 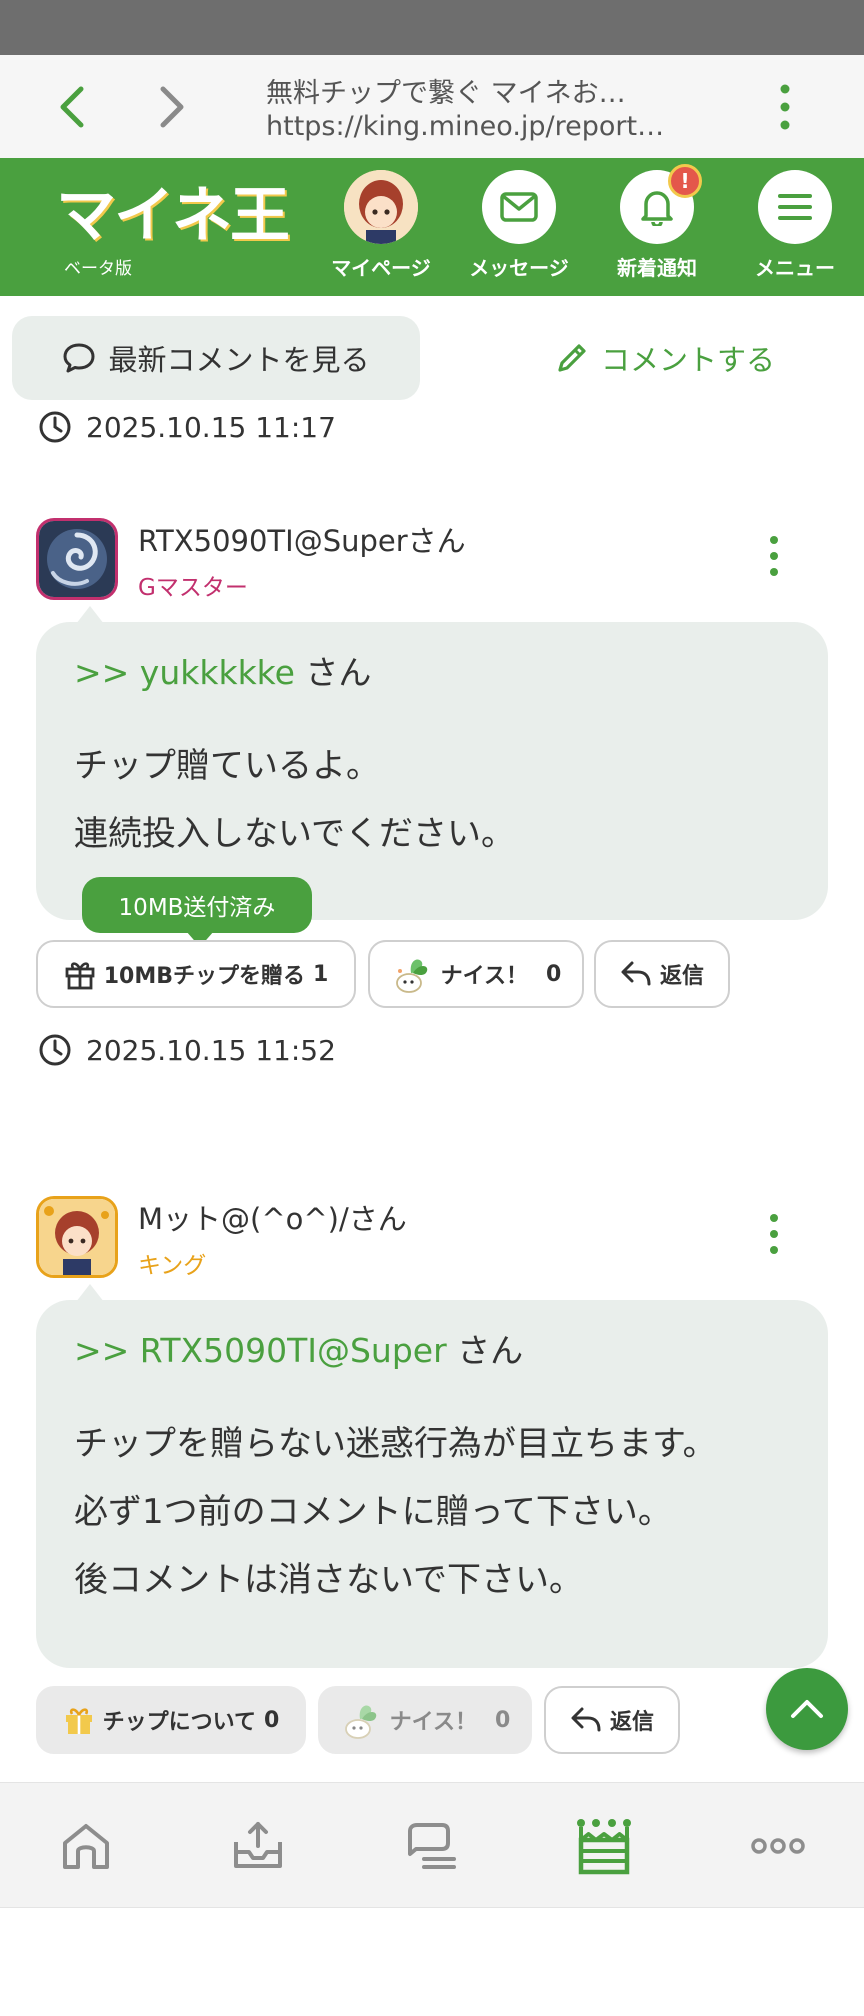 I want to click on about-tip-label: チップについて, so click(x=179, y=1722).